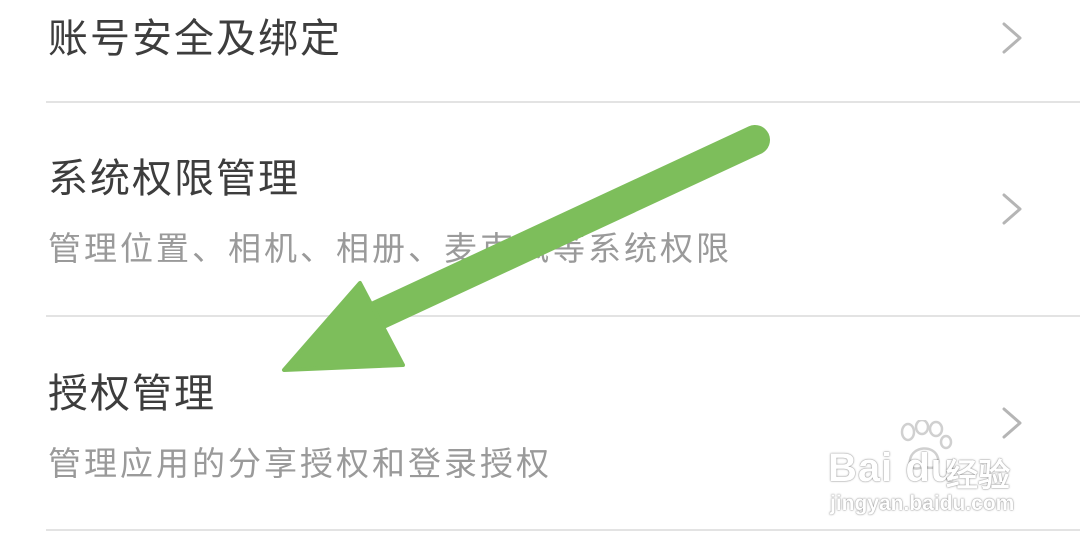 Image resolution: width=1080 pixels, height=540 pixels. Describe the element at coordinates (195, 39) in the screenshot. I see `settings-item-title: 账号安全及绑定` at that location.